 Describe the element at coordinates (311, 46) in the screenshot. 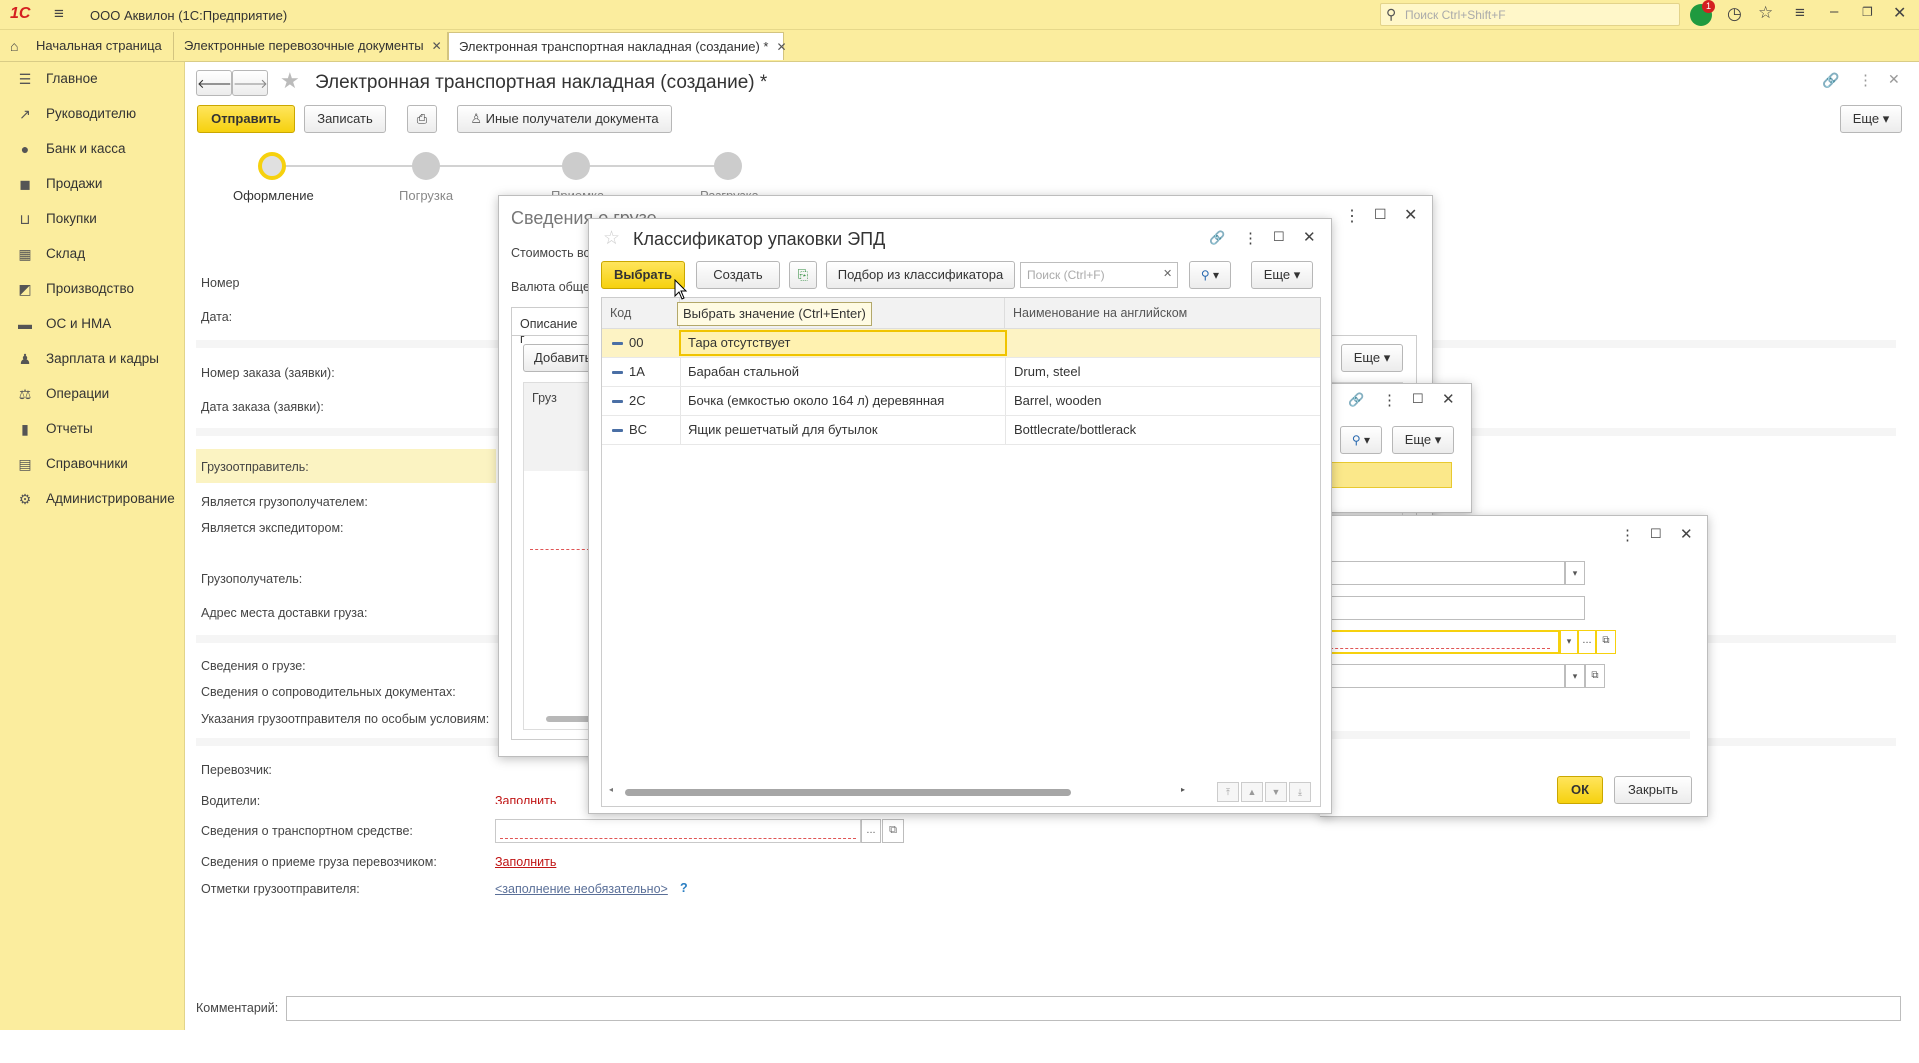

I see `tab-epd-list: Электронные перевозочные документы ✕` at that location.